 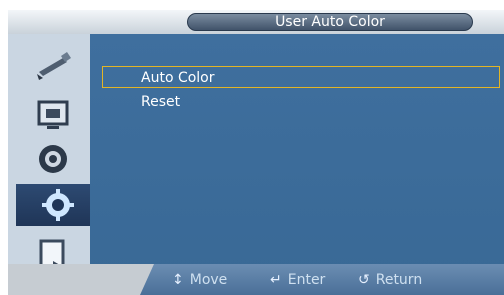 I want to click on picture-icon, so click(x=53, y=67).